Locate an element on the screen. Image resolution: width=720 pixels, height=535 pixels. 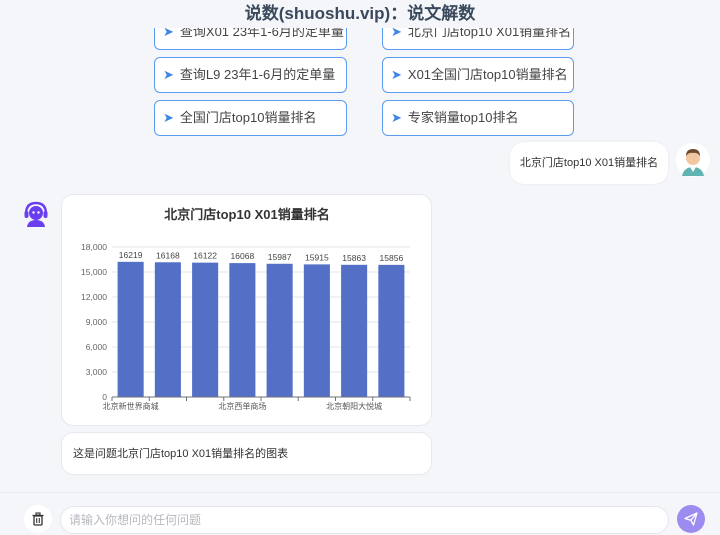
bar-value-label: 16219 is located at coordinates (131, 255).